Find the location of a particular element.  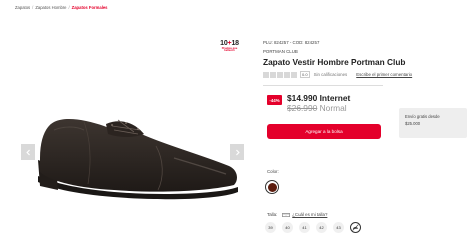

shoe-crossed-icon is located at coordinates (355, 227).